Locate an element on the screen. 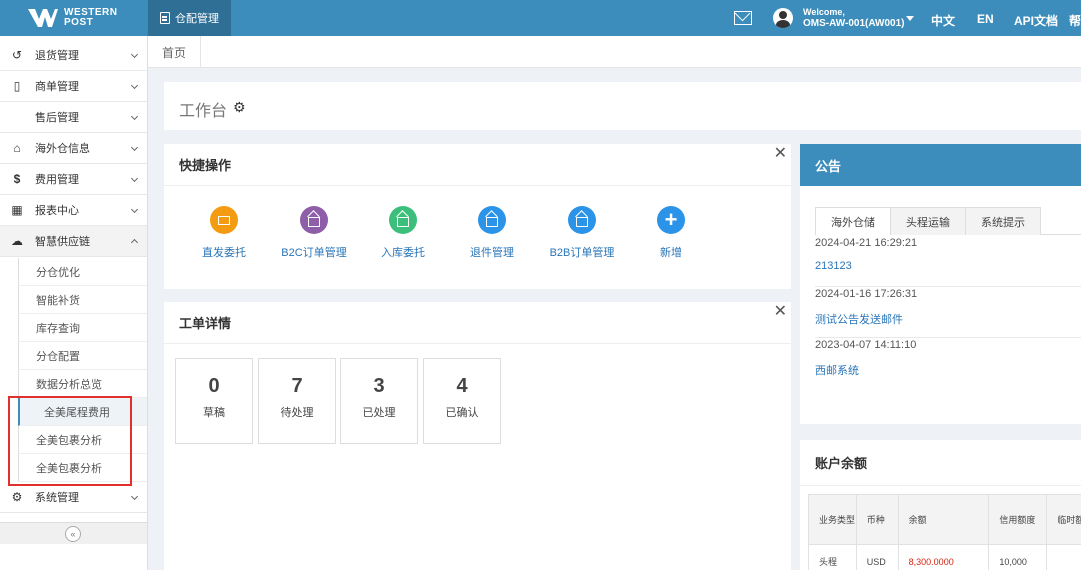 The image size is (1081, 570). refresh-icon: ↺ is located at coordinates (17, 55).